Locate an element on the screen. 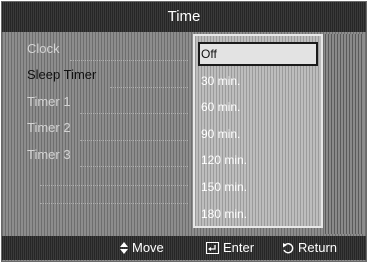  menu-item-timer-3: Timer 3 is located at coordinates (49, 154).